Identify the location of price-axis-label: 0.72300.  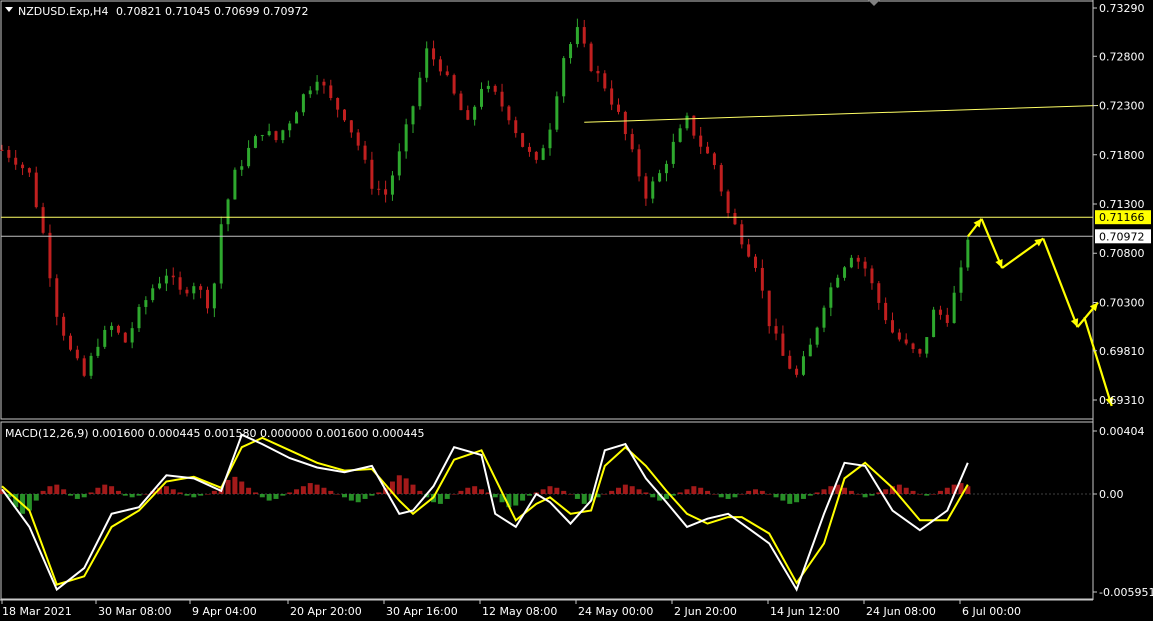
(1122, 106).